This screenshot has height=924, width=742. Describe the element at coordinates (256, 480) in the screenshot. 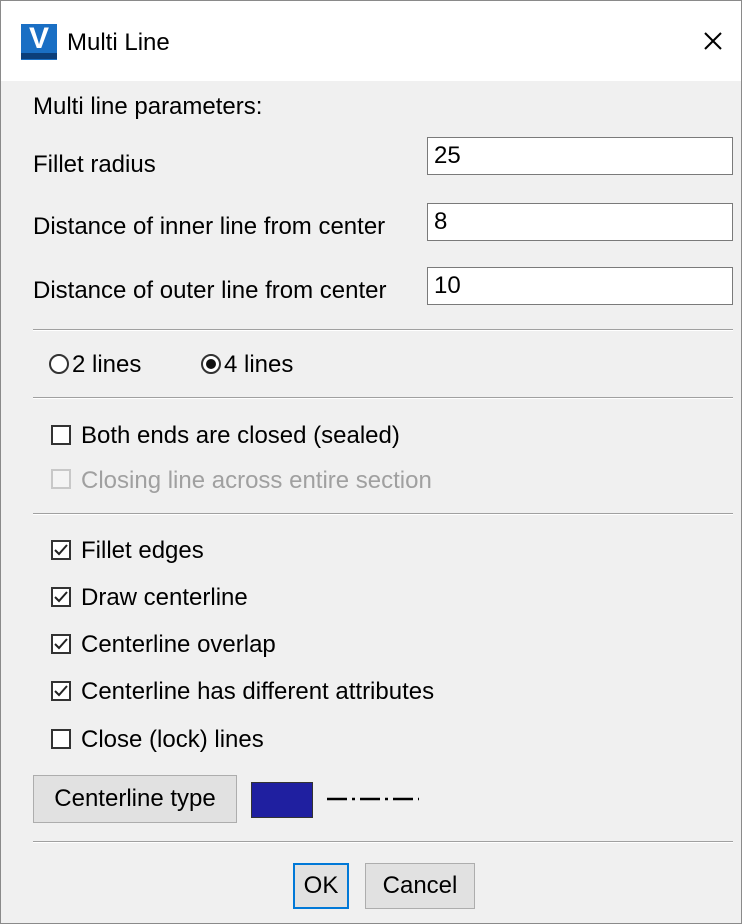

I see `closing-line-label: Closing line across entire section` at that location.